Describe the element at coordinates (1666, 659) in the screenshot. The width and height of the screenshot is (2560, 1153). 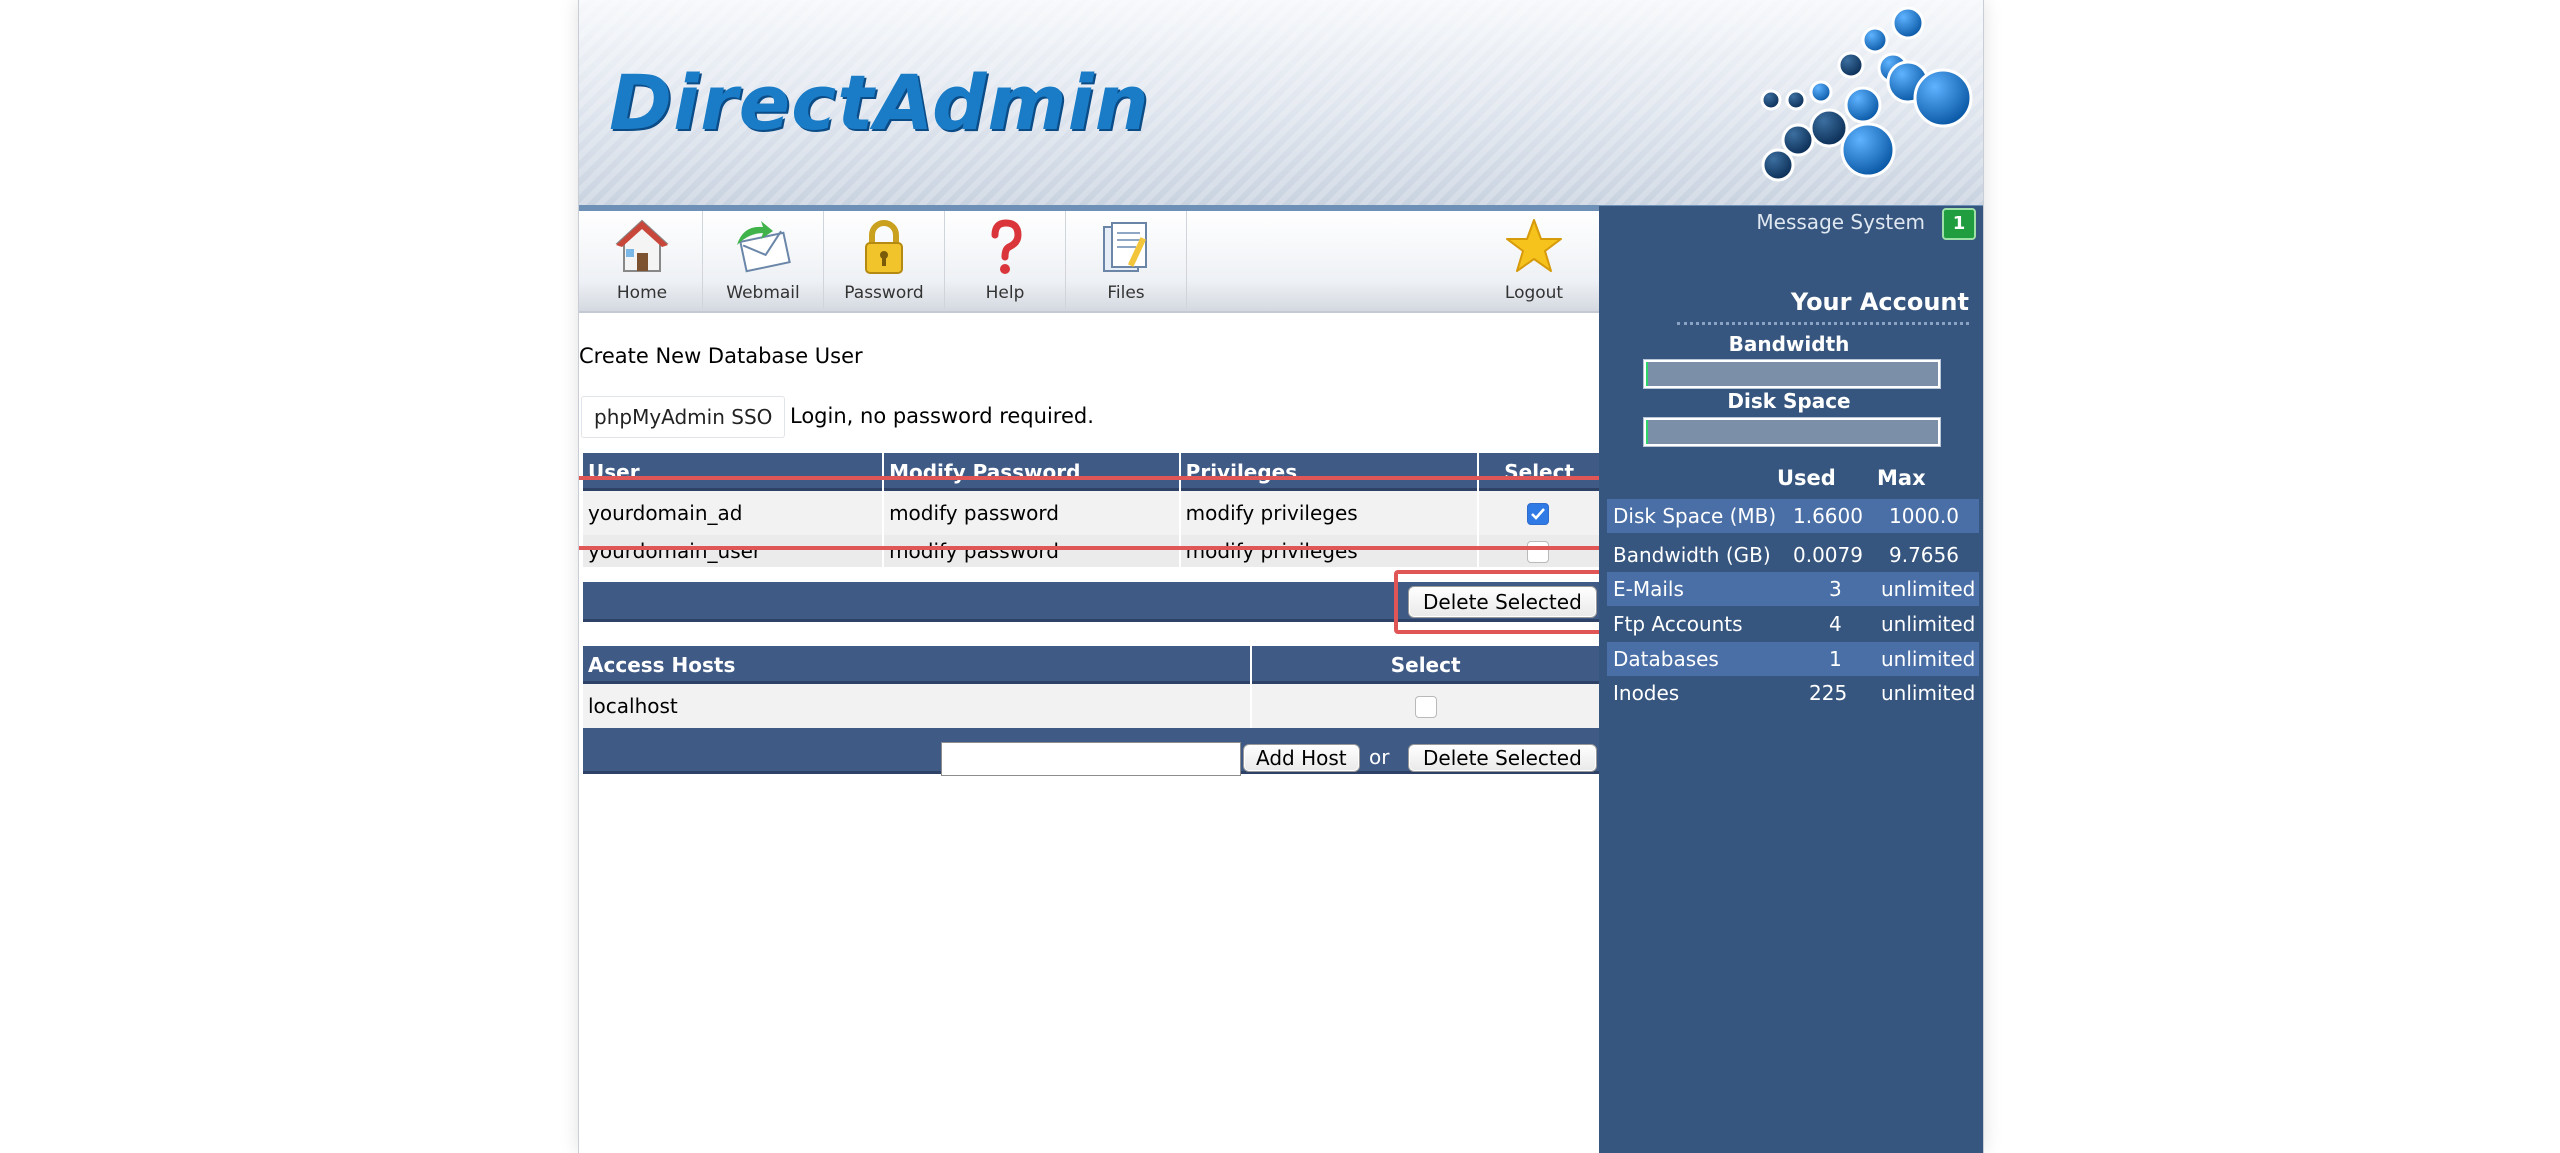
I see `stat-label: Databases` at that location.